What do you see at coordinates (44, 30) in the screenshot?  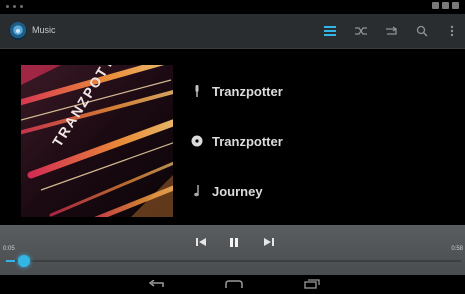 I see `app-title: Music` at bounding box center [44, 30].